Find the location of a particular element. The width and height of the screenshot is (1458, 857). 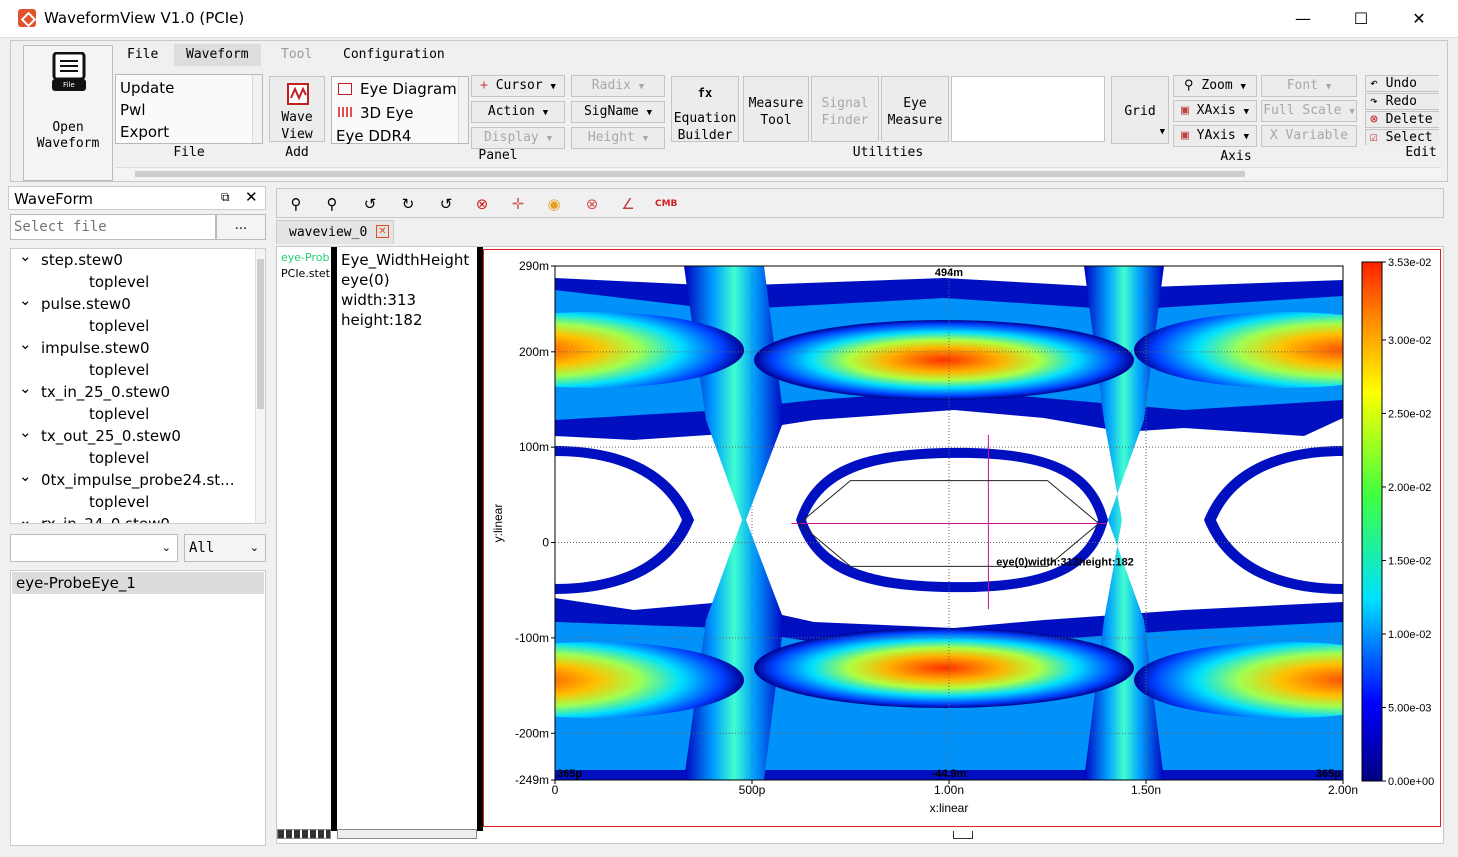

menu-tab-configuration: Configuration is located at coordinates (394, 55).